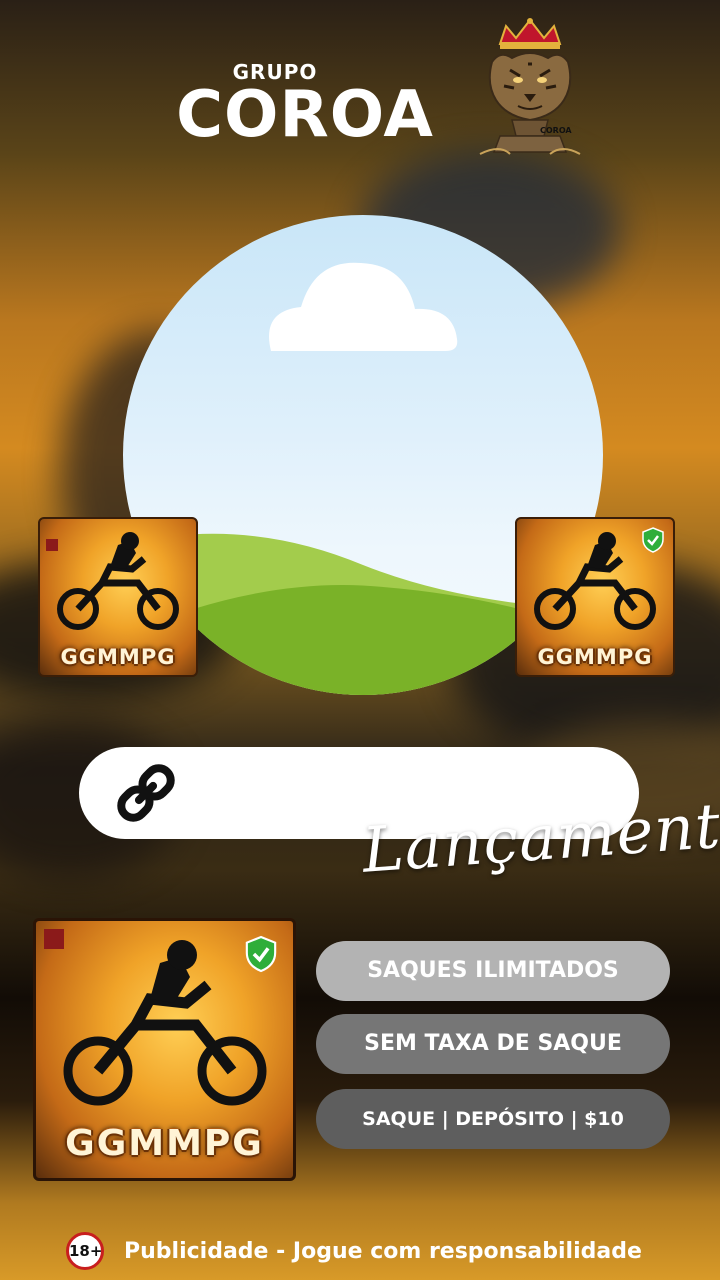  What do you see at coordinates (493, 971) in the screenshot?
I see `feature-unlimited-withdrawals: SAQUES ILIMITADOS` at bounding box center [493, 971].